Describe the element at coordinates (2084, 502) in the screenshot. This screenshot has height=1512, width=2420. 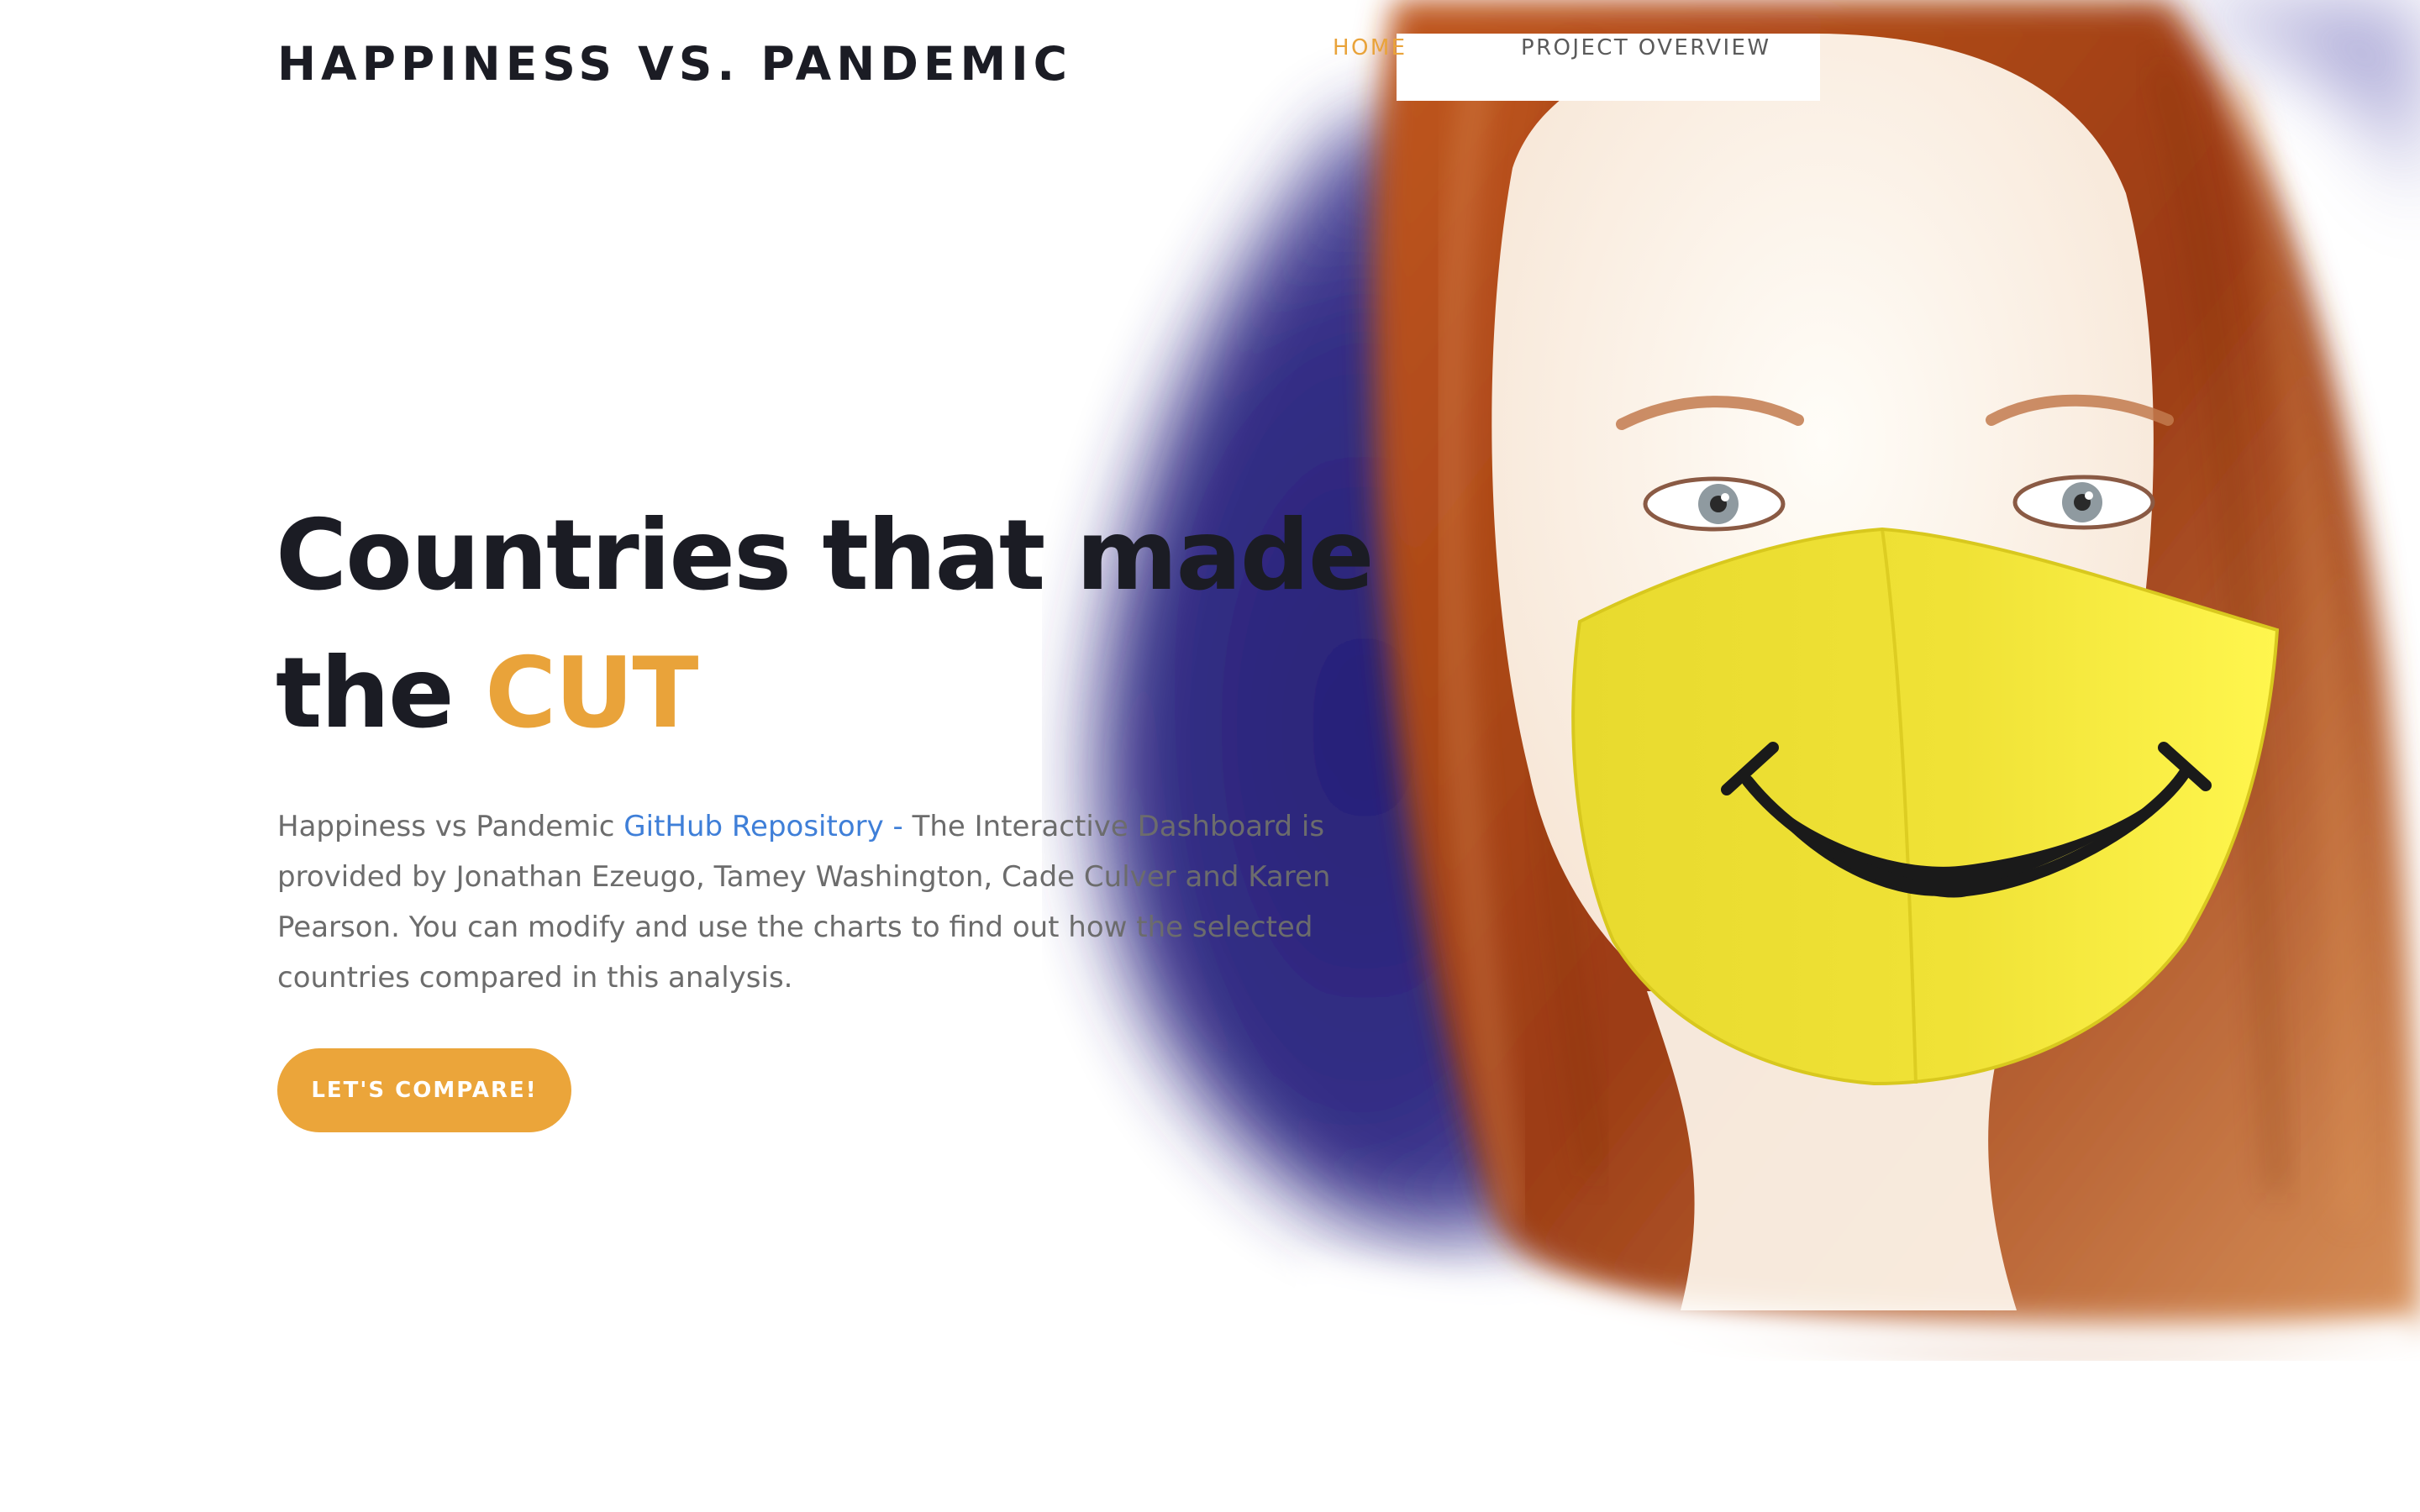
I see `right-eye` at that location.